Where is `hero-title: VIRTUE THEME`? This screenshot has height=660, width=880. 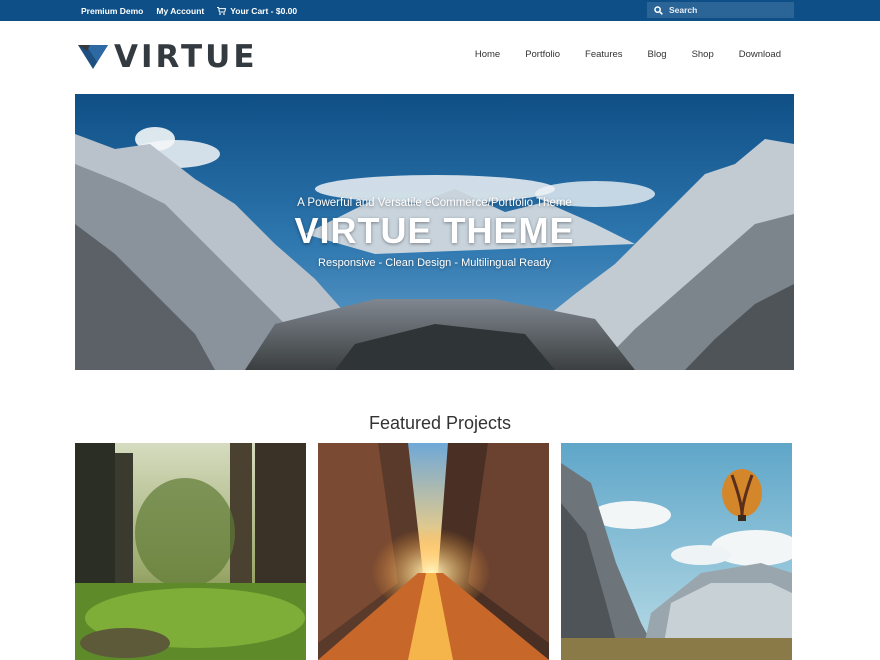
hero-title: VIRTUE THEME is located at coordinates (434, 230).